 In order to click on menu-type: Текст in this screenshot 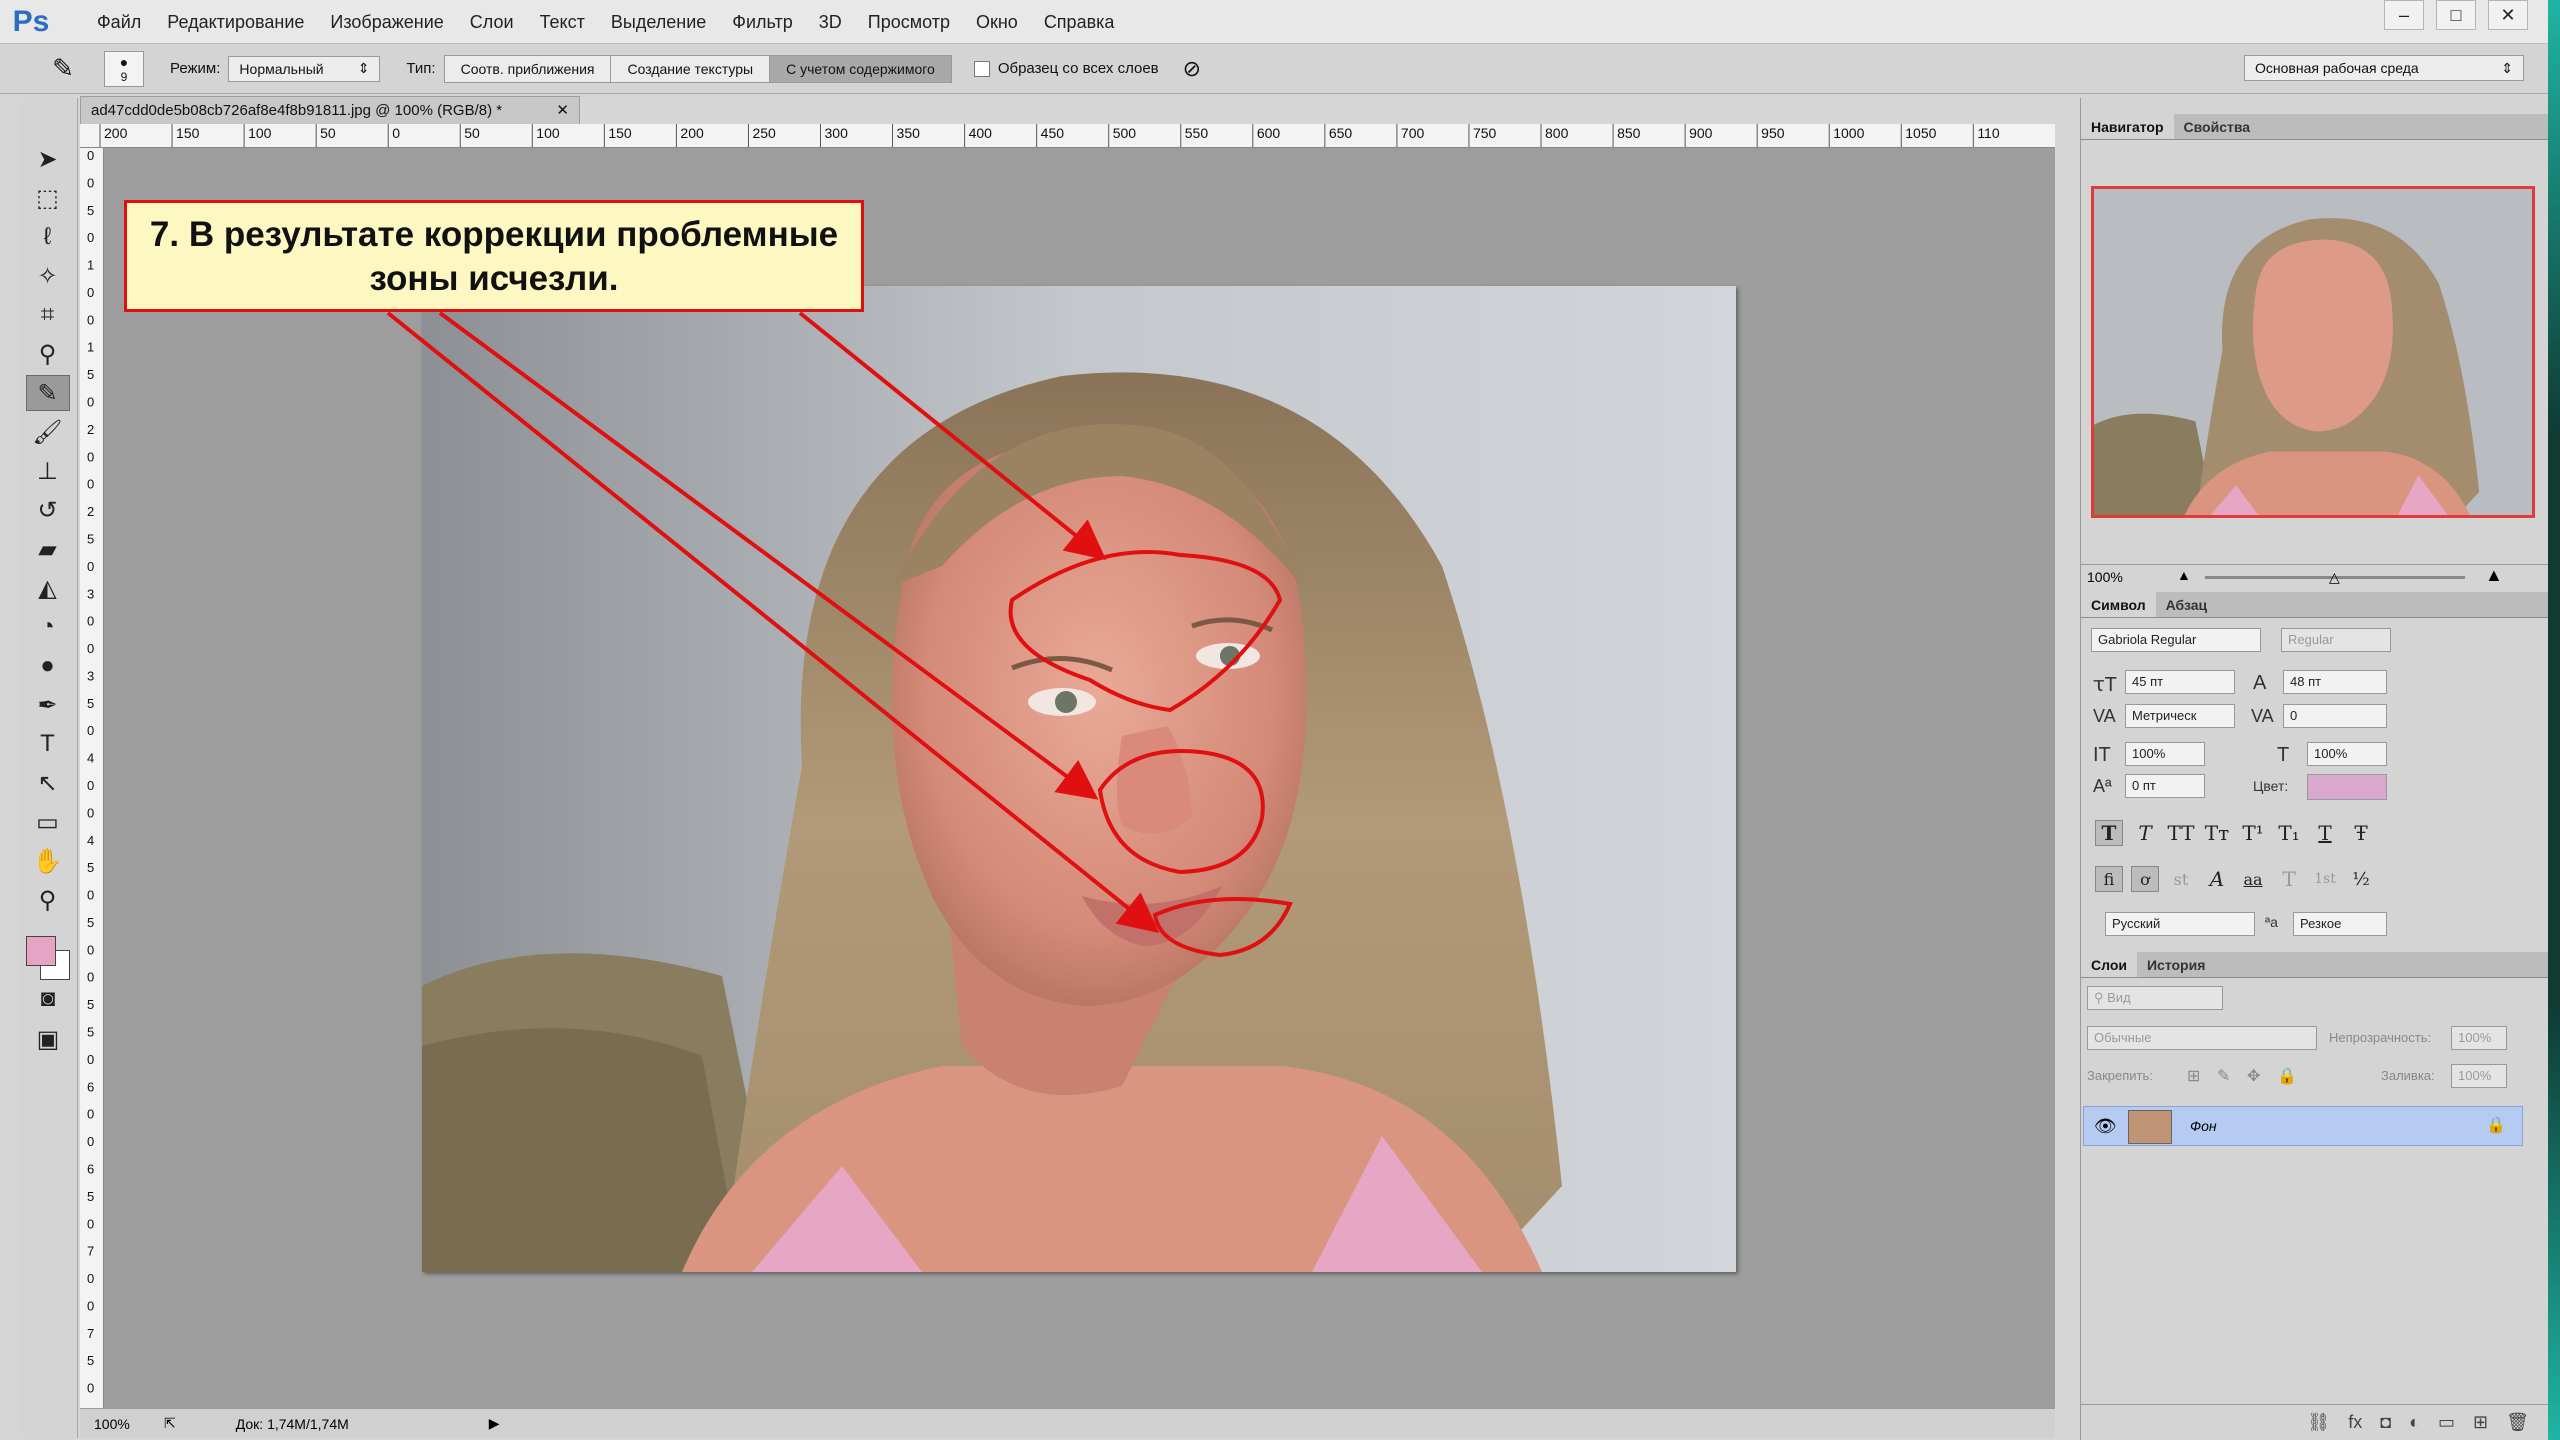, I will do `click(562, 22)`.